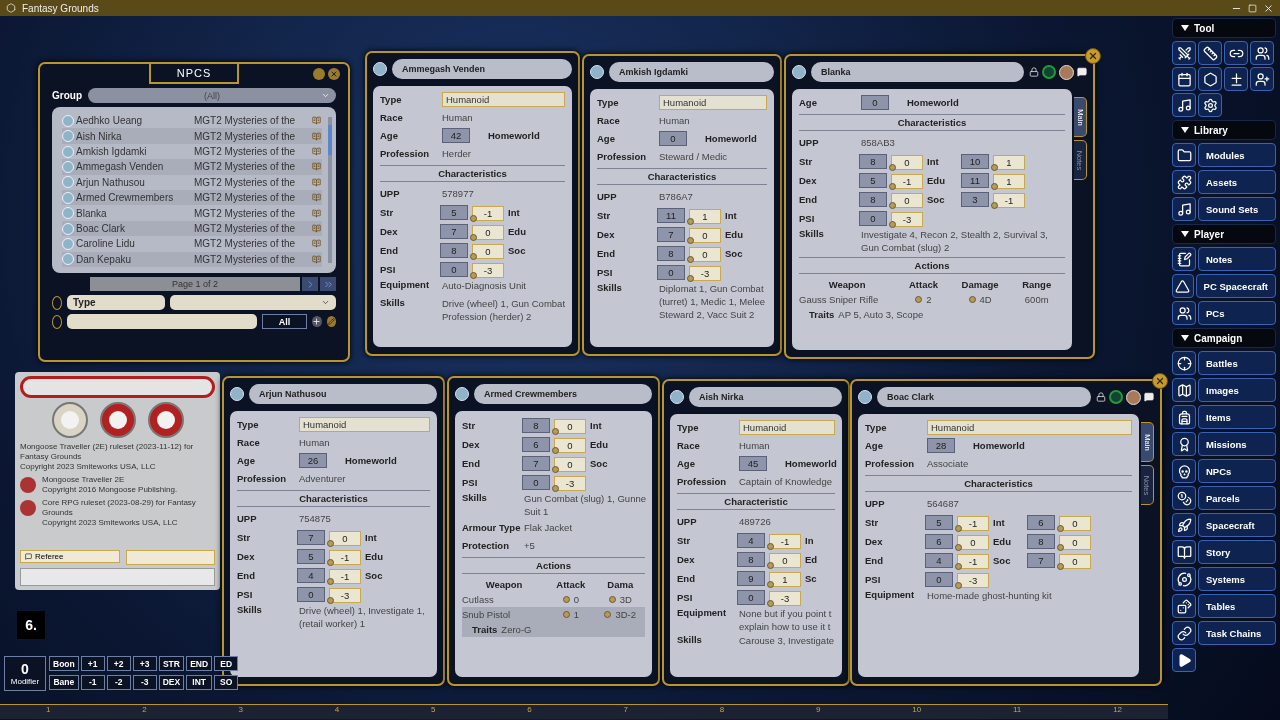  Describe the element at coordinates (984, 397) in the screenshot. I see `name-field: Boac Clark` at that location.